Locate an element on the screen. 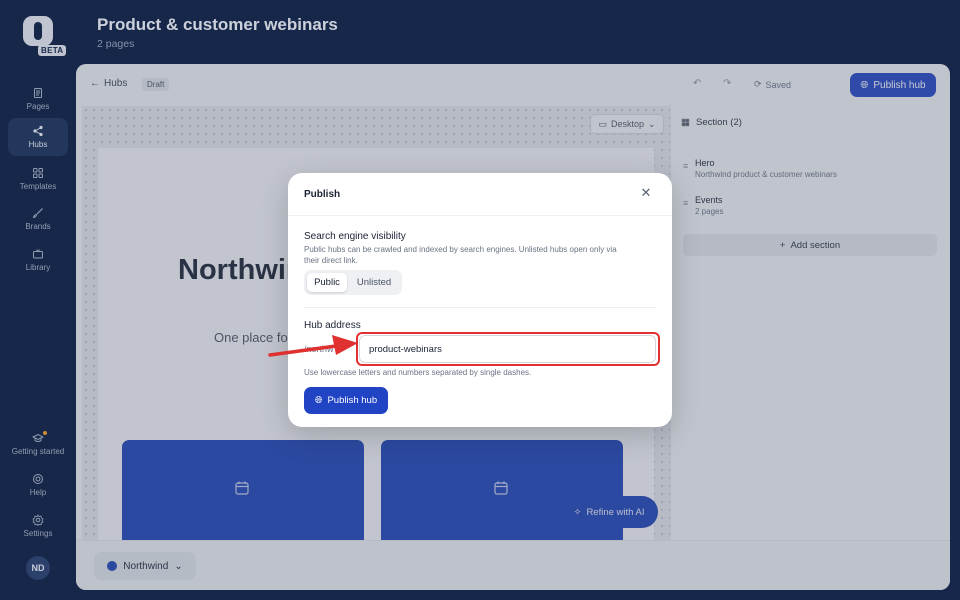 This screenshot has width=960, height=600. publish-confirm-label: Publish hub is located at coordinates (352, 400).